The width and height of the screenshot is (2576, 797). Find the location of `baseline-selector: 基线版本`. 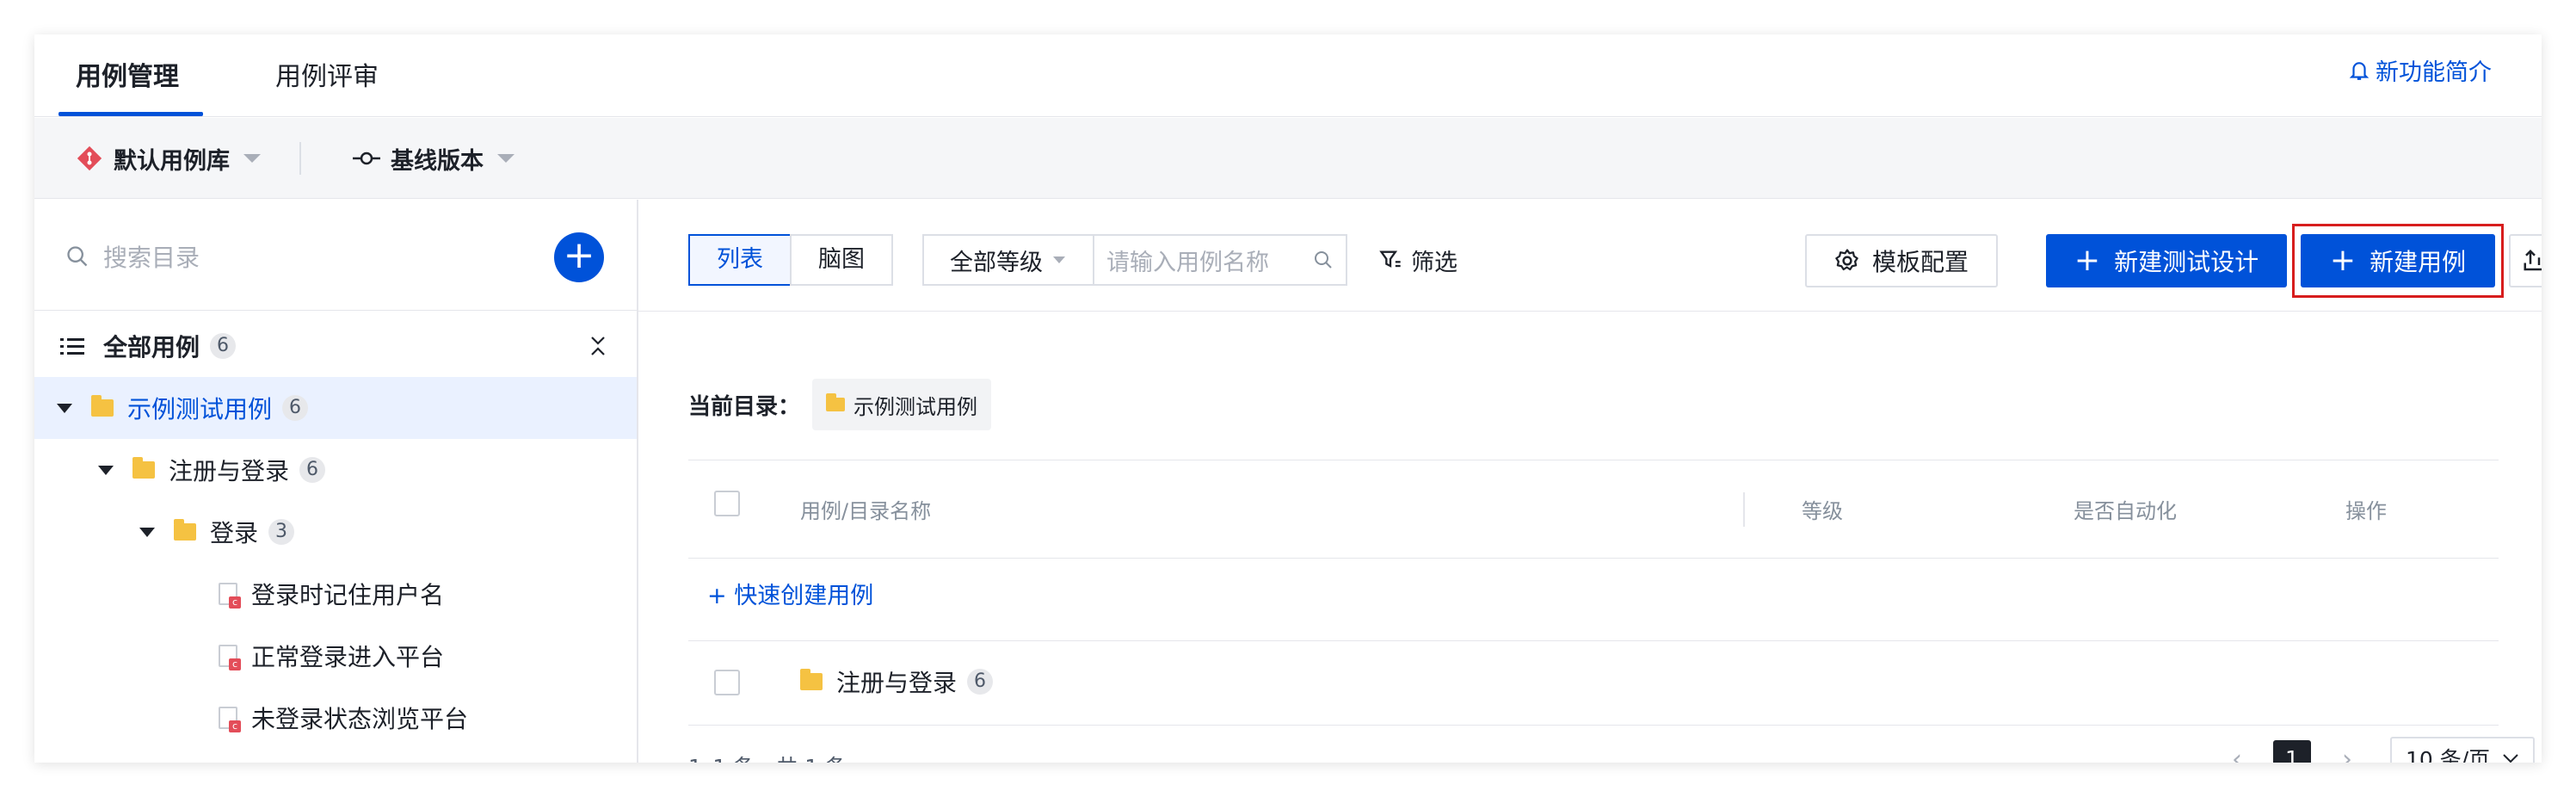

baseline-selector: 基线版本 is located at coordinates (434, 158).